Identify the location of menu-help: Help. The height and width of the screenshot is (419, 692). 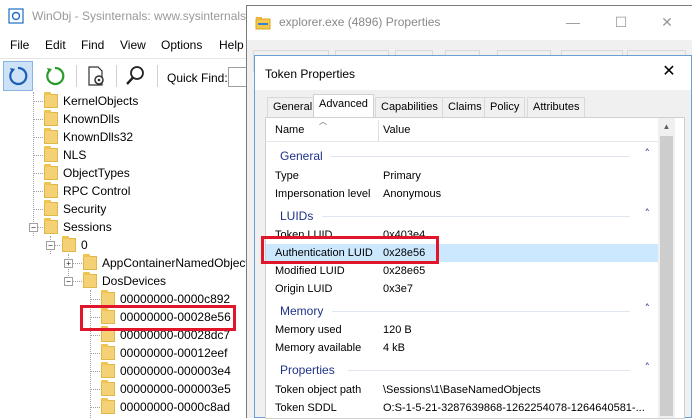
(231, 45).